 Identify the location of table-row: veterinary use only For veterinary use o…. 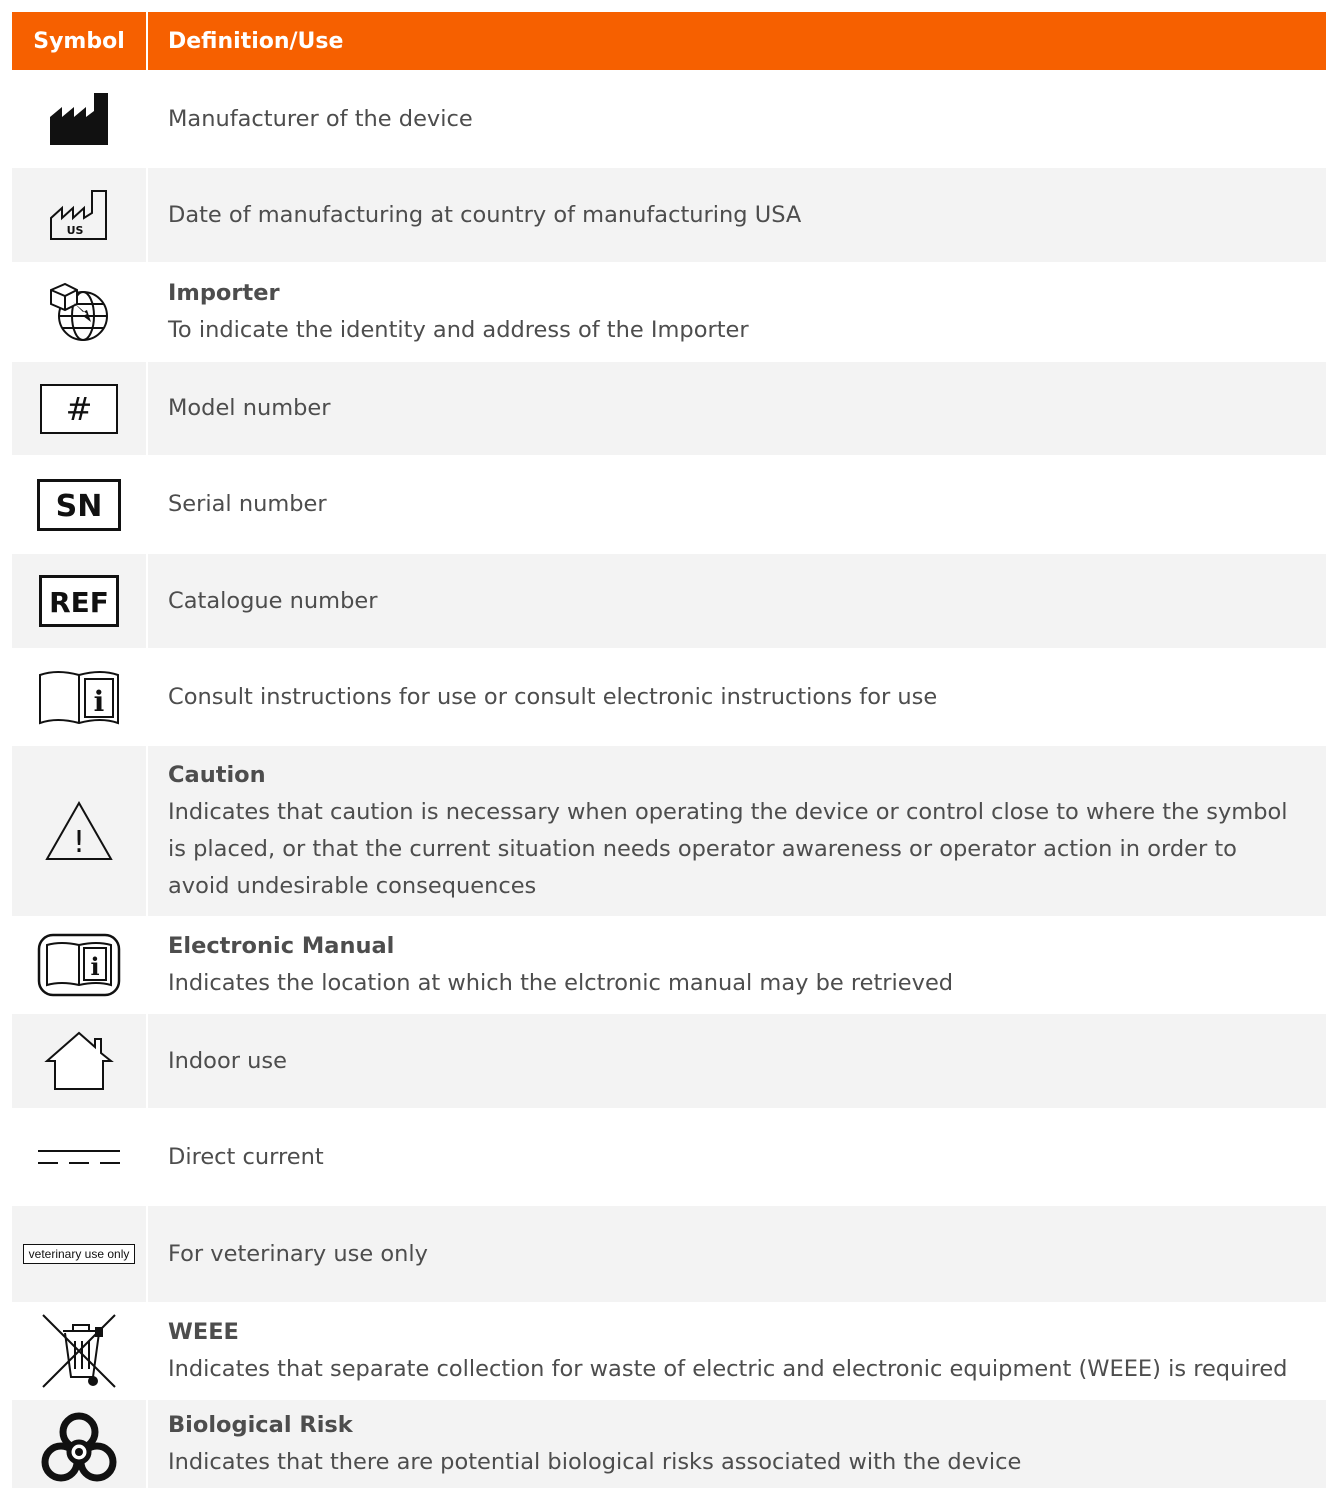
(669, 1254).